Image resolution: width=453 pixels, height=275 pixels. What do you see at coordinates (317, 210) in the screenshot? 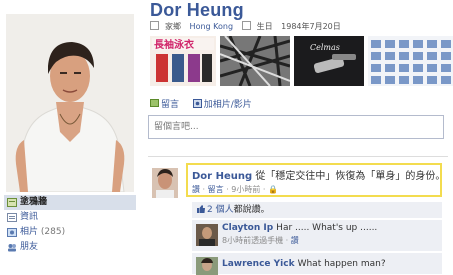
I see `likes-row: 2 個人都說讚。` at bounding box center [317, 210].